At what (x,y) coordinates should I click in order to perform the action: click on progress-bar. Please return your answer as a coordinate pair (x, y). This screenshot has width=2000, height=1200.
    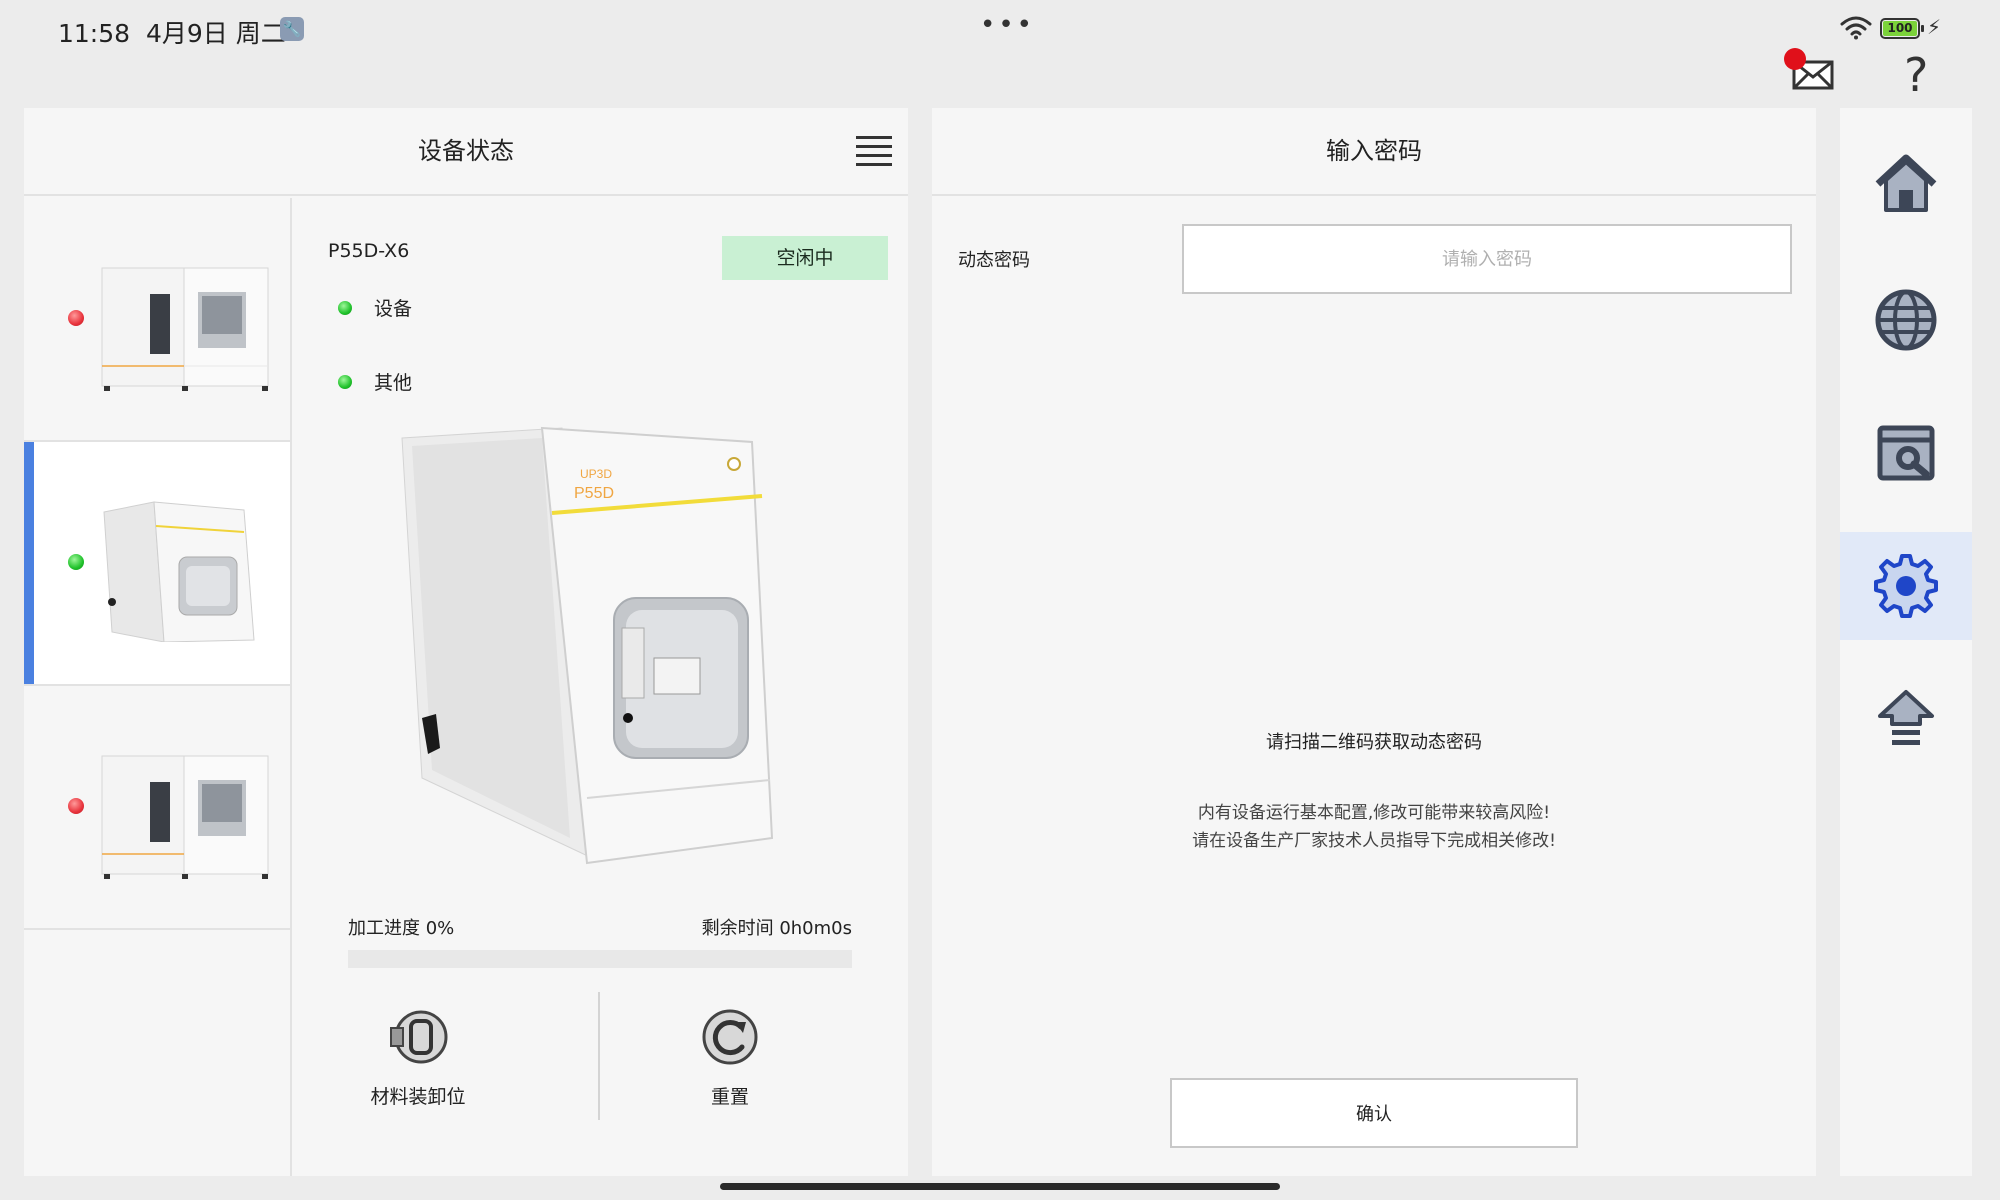
    Looking at the image, I should click on (600, 959).